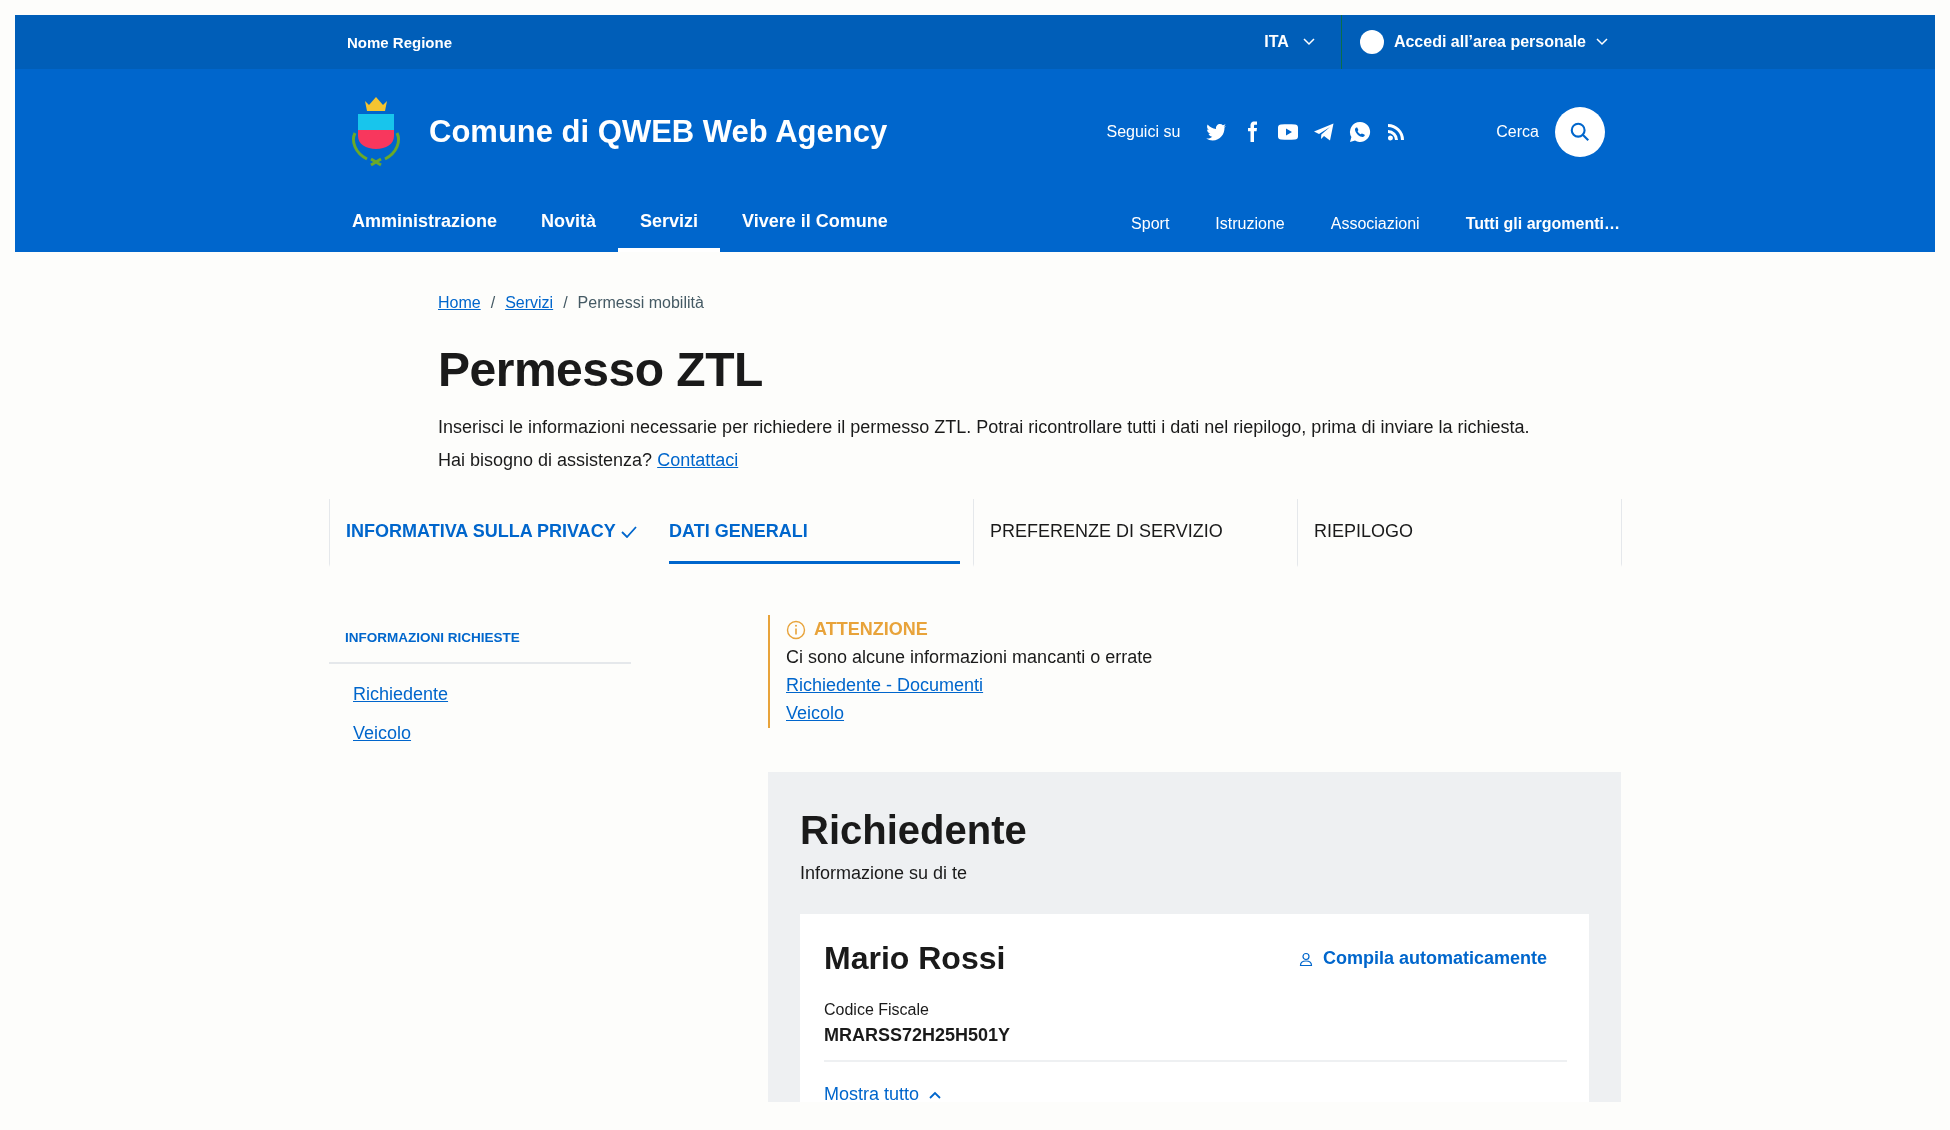 This screenshot has width=1950, height=1130. What do you see at coordinates (1135, 533) in the screenshot?
I see `step-tab: PREFERENZE DI SERVIZIO` at bounding box center [1135, 533].